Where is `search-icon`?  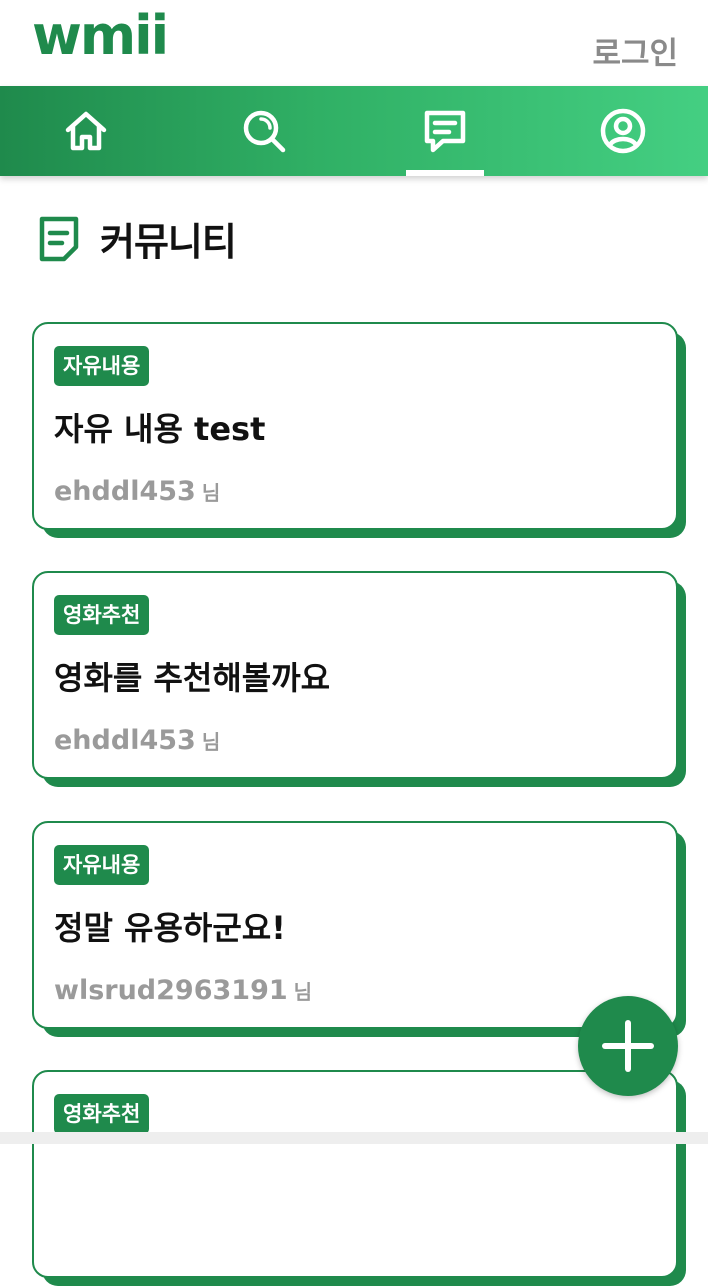
search-icon is located at coordinates (264, 131).